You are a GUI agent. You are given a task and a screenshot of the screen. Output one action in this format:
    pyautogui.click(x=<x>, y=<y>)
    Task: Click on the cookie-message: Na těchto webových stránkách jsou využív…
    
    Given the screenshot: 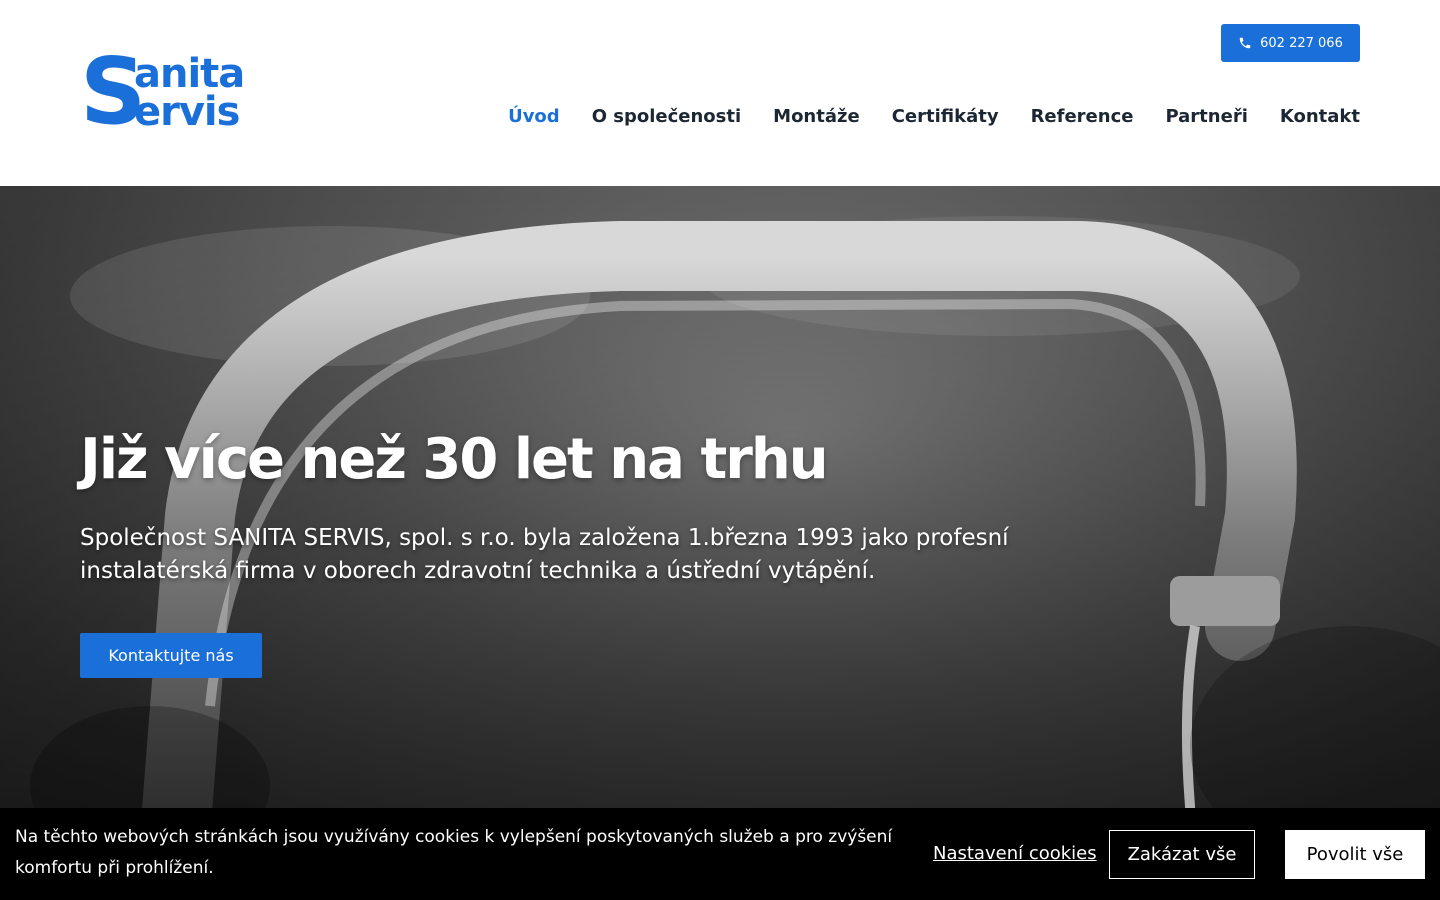 What is the action you would take?
    pyautogui.click(x=454, y=852)
    